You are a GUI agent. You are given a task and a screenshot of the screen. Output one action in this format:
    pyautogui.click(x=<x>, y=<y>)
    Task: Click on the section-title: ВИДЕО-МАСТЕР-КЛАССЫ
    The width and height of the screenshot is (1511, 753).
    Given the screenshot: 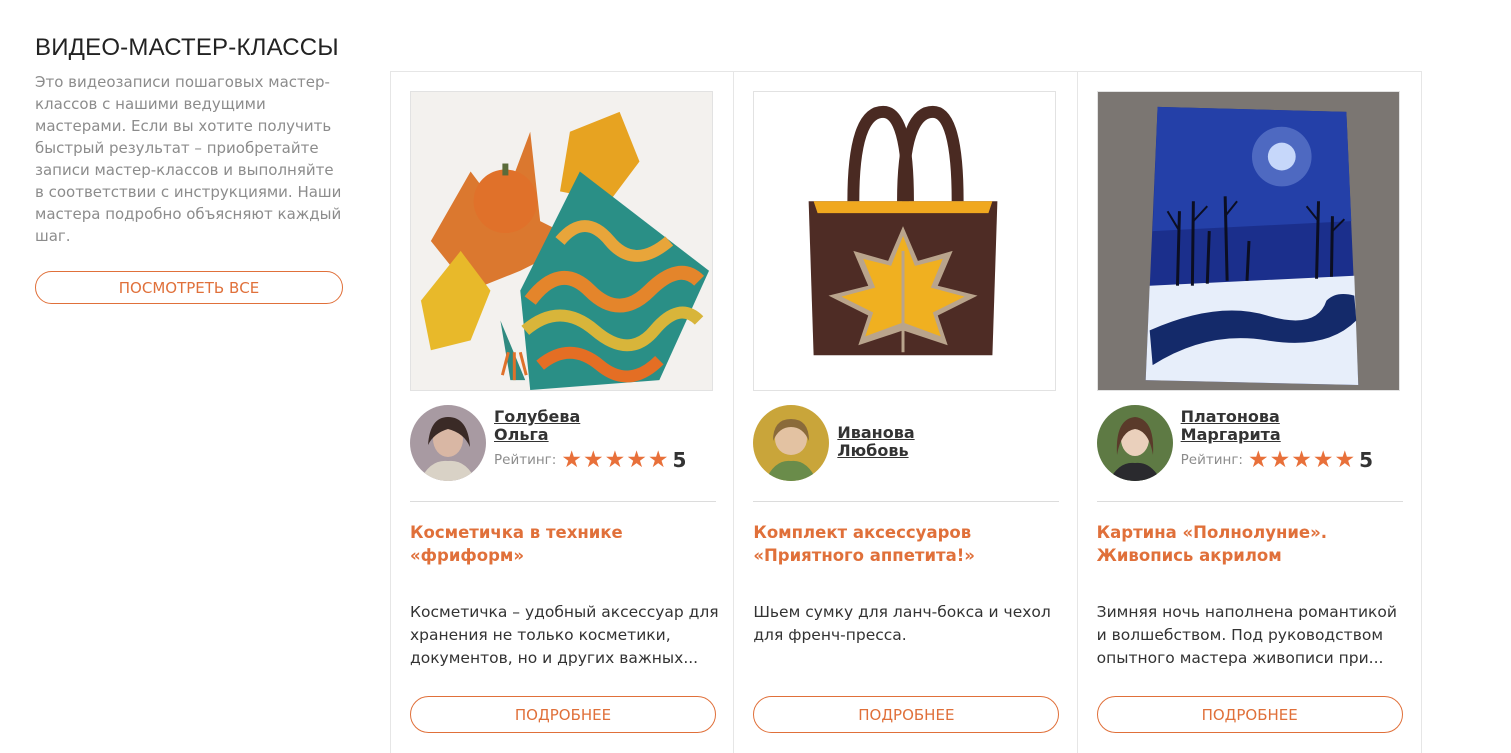 What is the action you would take?
    pyautogui.click(x=187, y=47)
    